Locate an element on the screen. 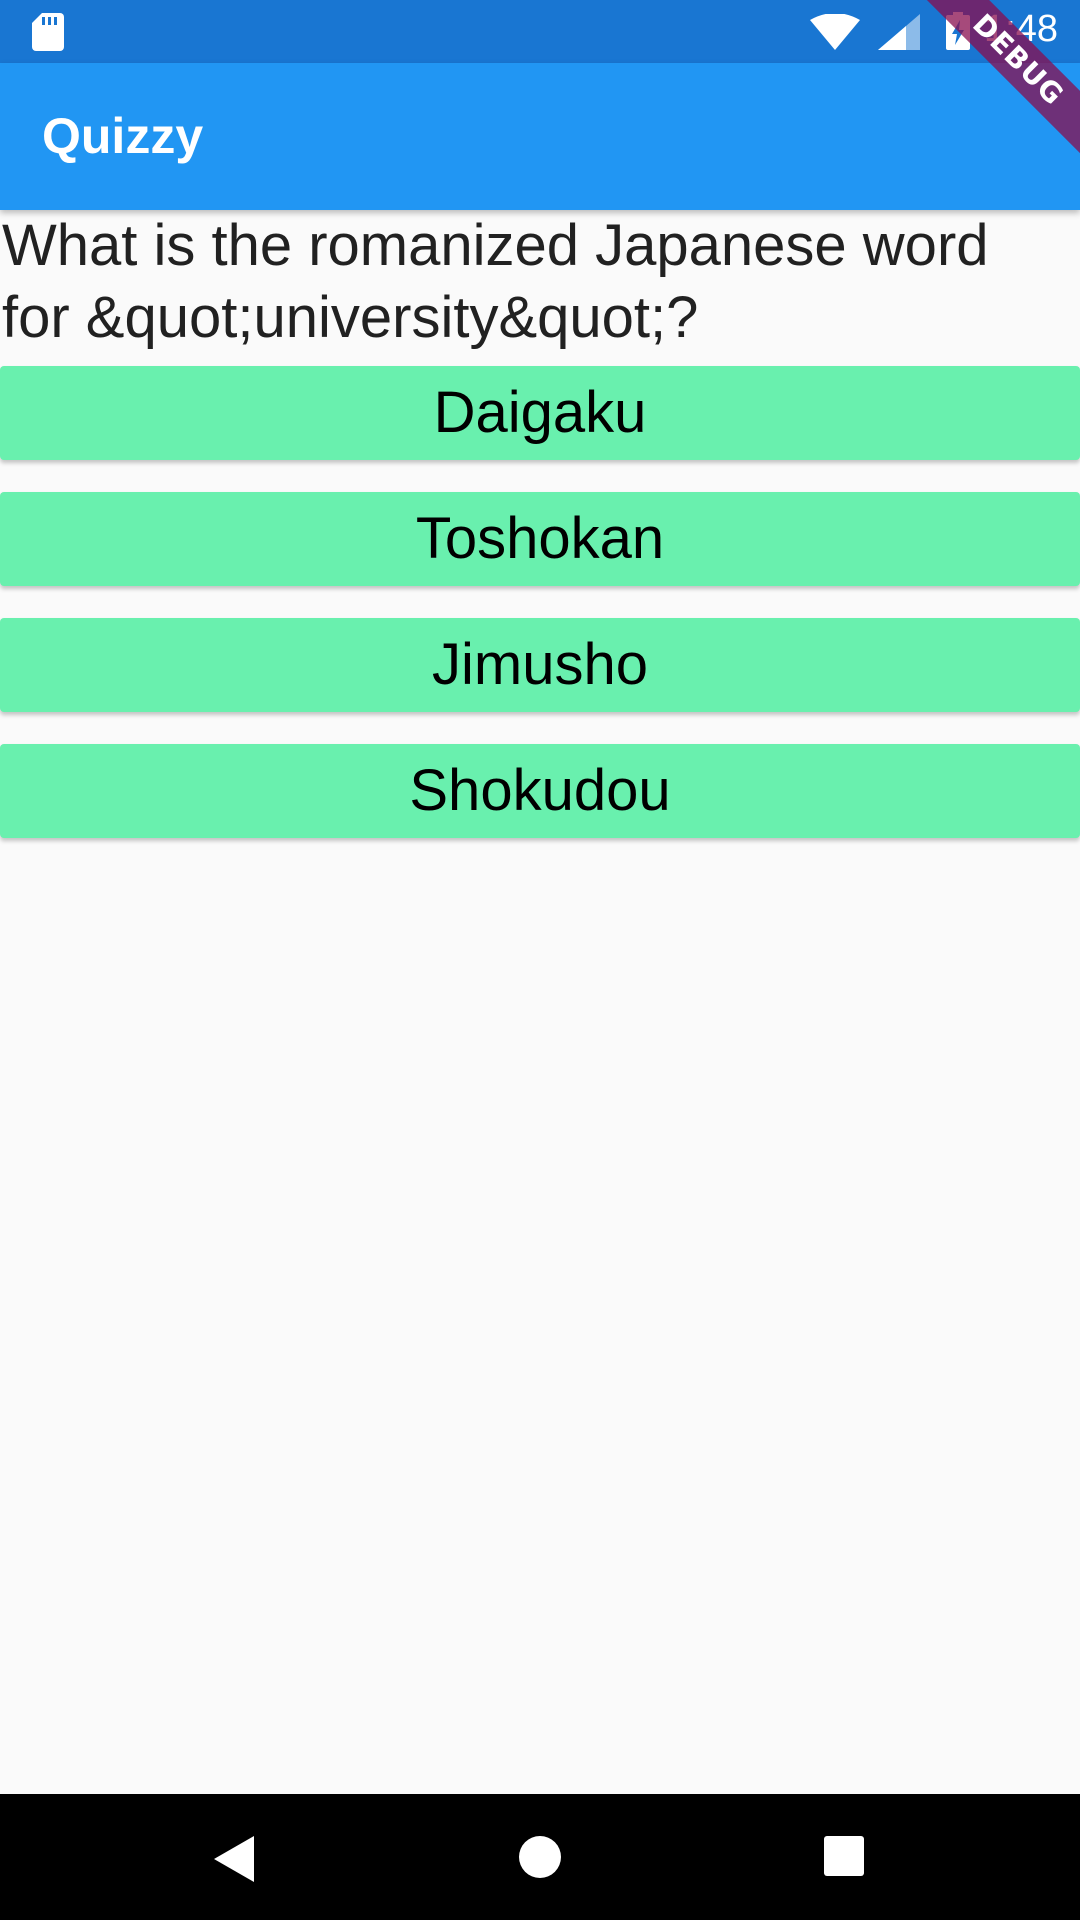  signal-icon is located at coordinates (899, 32).